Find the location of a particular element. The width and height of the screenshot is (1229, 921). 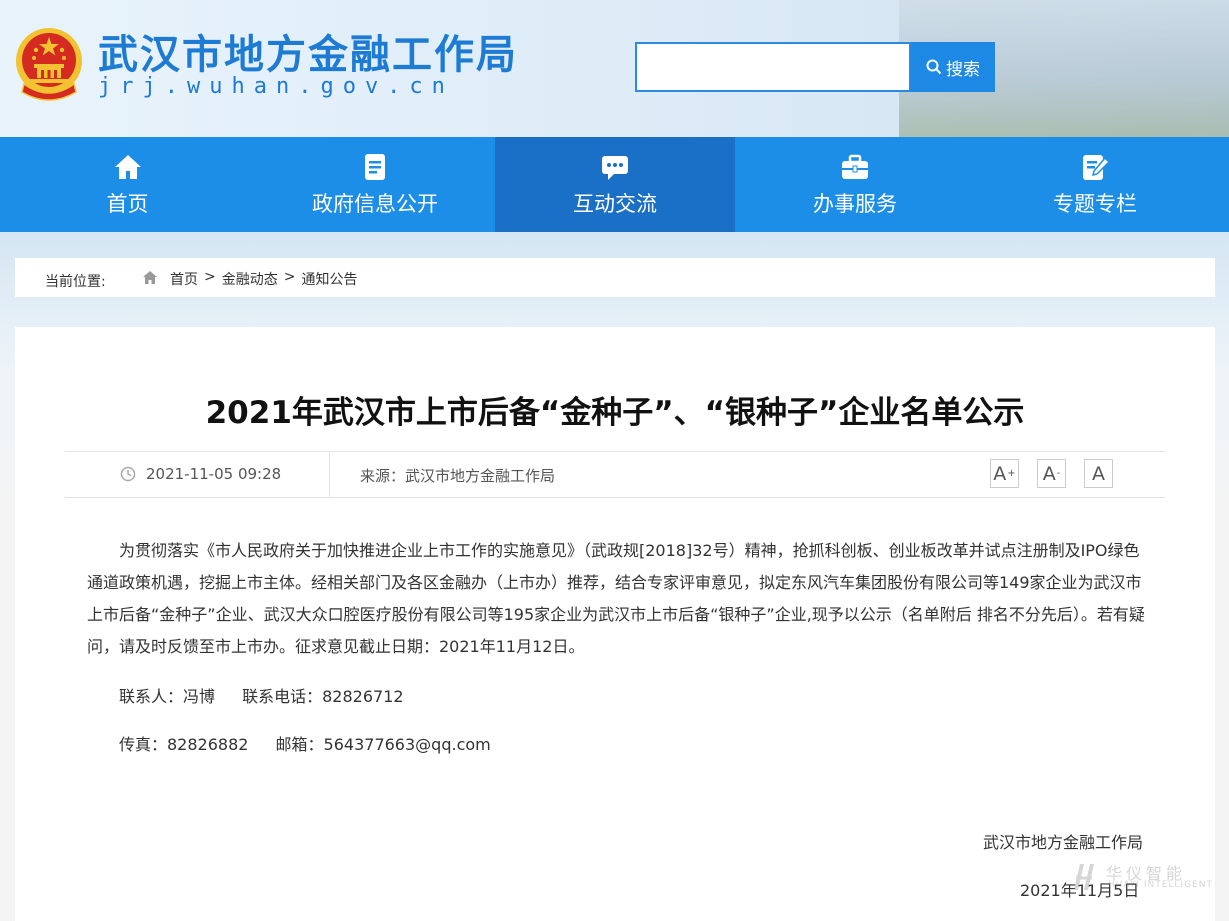

breadcrumb-path: 首页 > 金融动态 > 通知公告 is located at coordinates (263, 279).